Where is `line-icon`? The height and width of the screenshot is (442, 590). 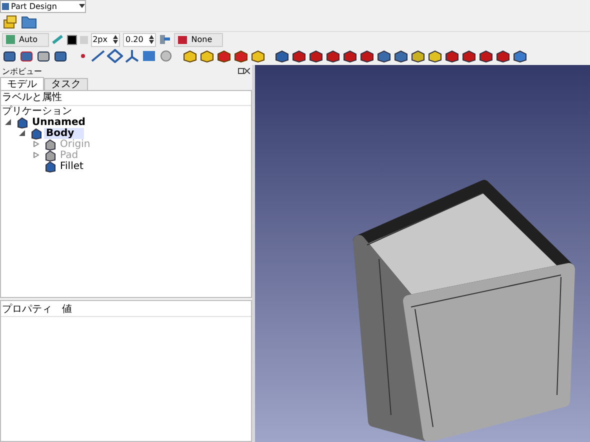 line-icon is located at coordinates (98, 56).